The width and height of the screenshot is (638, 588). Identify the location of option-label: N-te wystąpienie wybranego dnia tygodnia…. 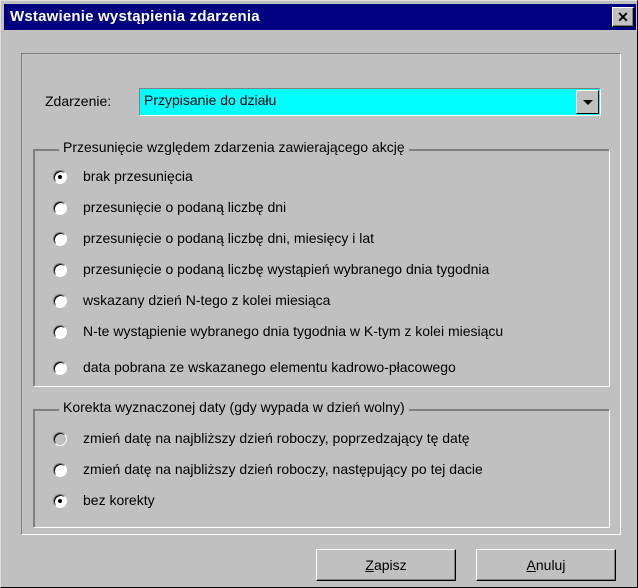
(293, 331).